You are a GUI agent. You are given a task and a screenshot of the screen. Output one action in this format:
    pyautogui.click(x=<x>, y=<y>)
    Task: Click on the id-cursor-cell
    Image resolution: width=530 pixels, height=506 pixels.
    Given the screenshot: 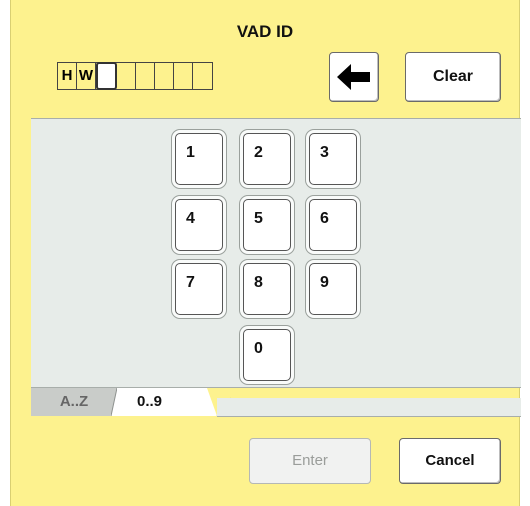 What is the action you would take?
    pyautogui.click(x=106, y=76)
    